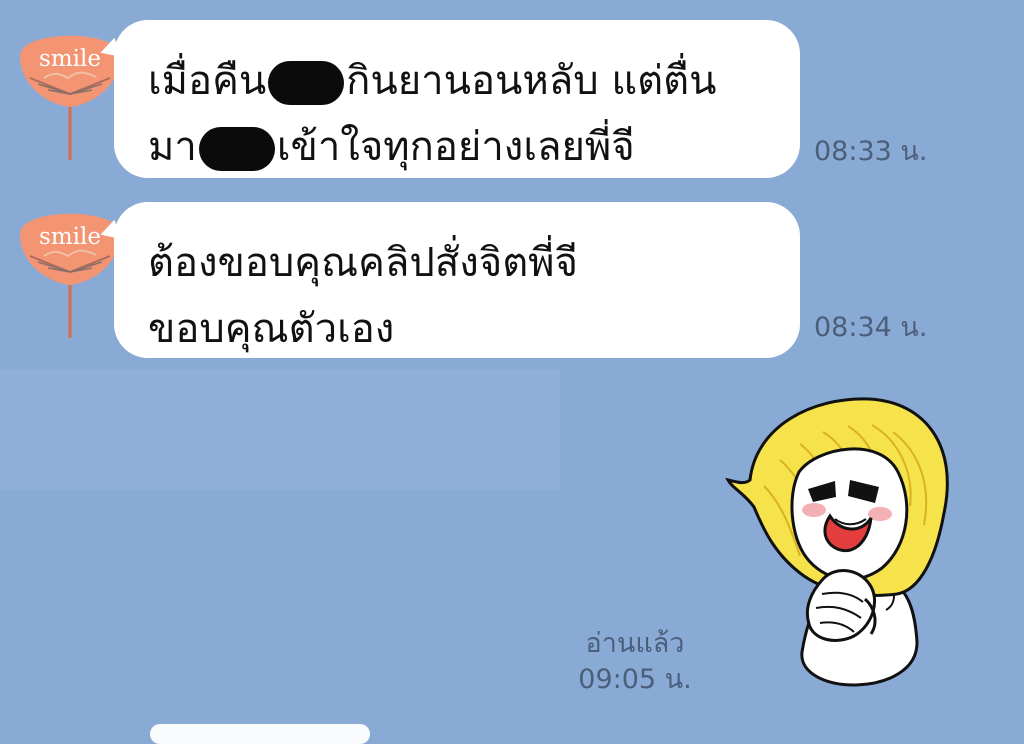 The image size is (1024, 744). What do you see at coordinates (207, 81) in the screenshot?
I see `message-text: เมื่อคืน` at bounding box center [207, 81].